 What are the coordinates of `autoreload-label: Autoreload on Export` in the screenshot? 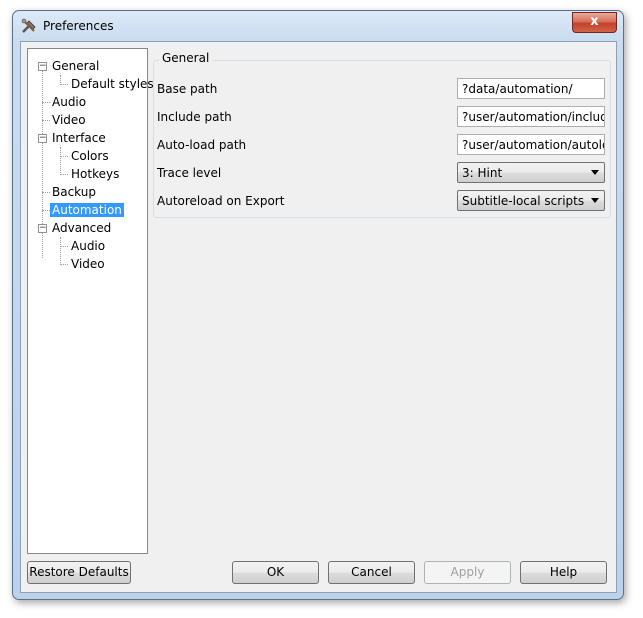 It's located at (221, 201).